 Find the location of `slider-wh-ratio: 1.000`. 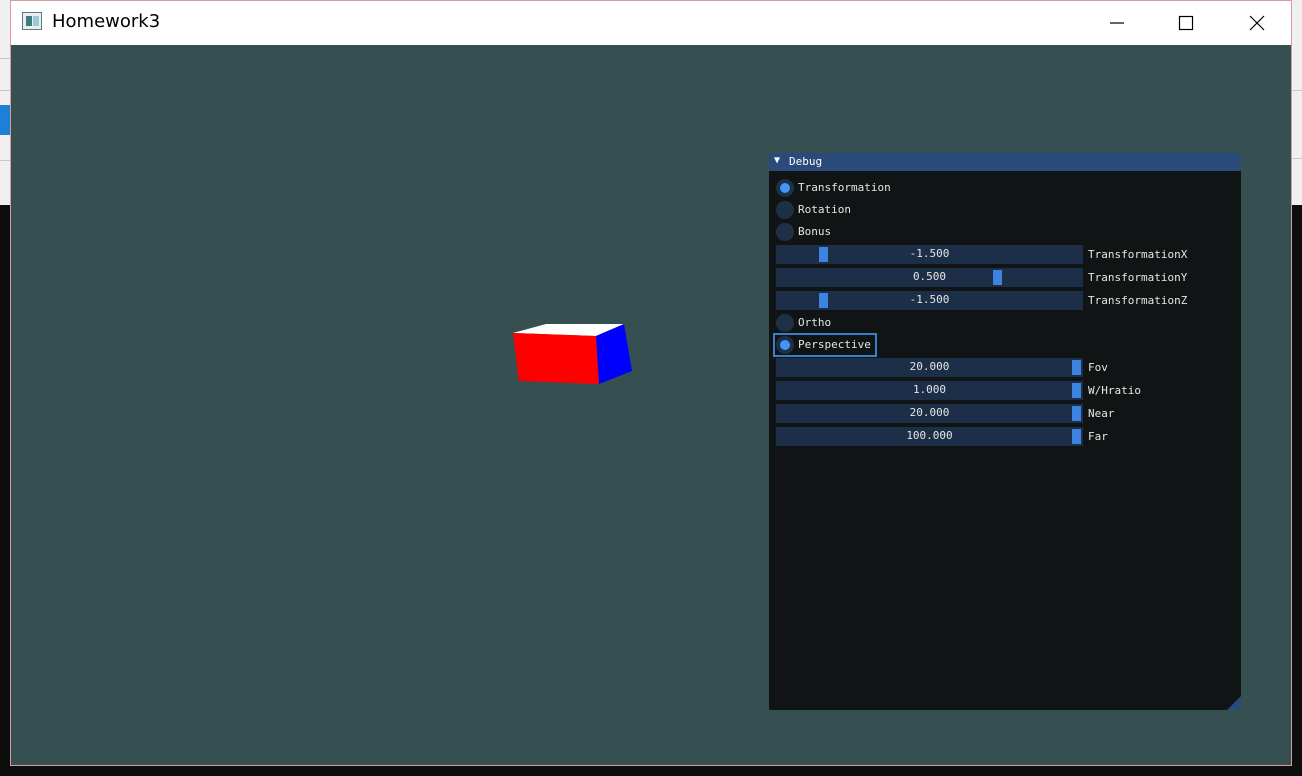

slider-wh-ratio: 1.000 is located at coordinates (929, 390).